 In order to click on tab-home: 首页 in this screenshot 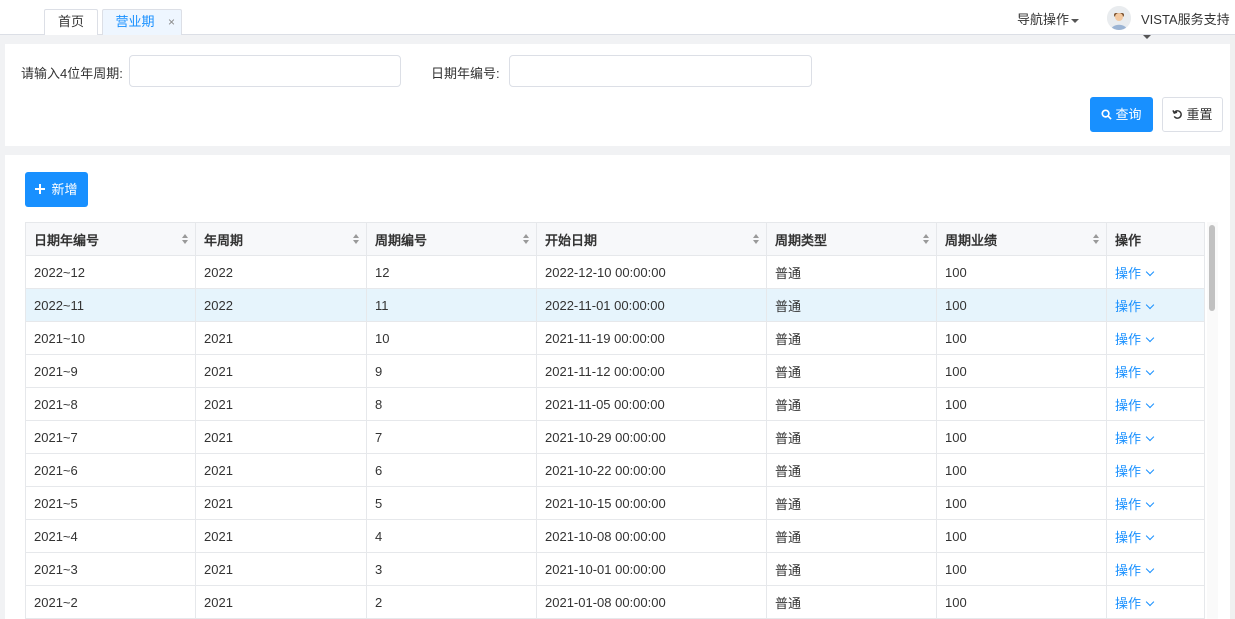, I will do `click(71, 22)`.